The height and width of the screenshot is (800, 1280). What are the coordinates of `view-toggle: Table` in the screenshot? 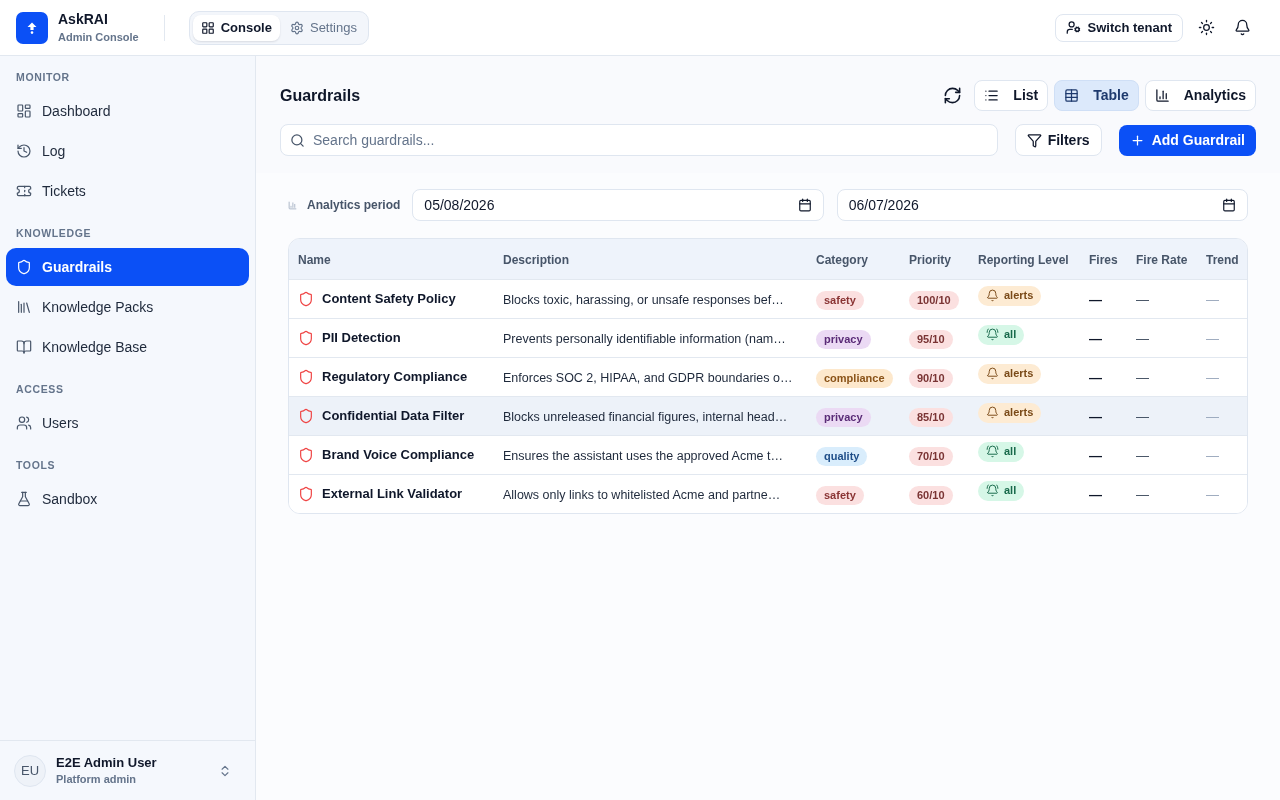 It's located at (1096, 95).